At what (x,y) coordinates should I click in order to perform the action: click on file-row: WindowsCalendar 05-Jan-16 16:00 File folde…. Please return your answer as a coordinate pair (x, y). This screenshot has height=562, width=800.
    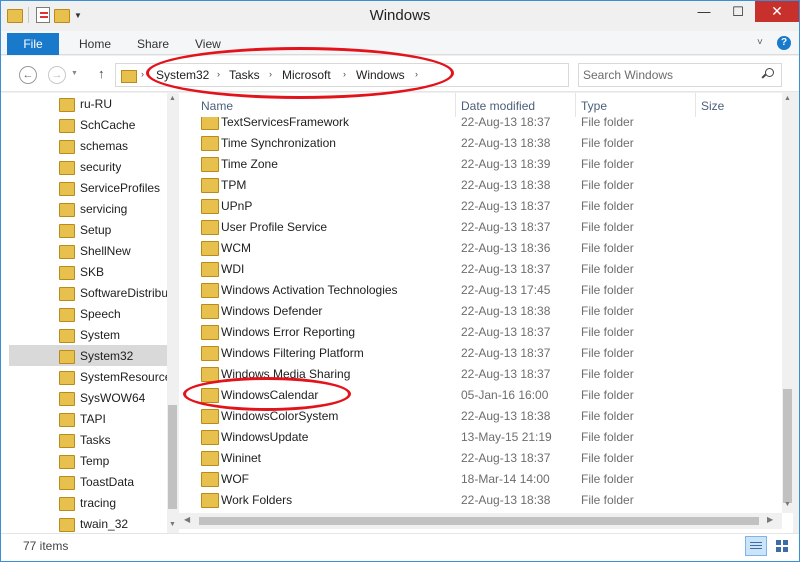
    Looking at the image, I should click on (477, 394).